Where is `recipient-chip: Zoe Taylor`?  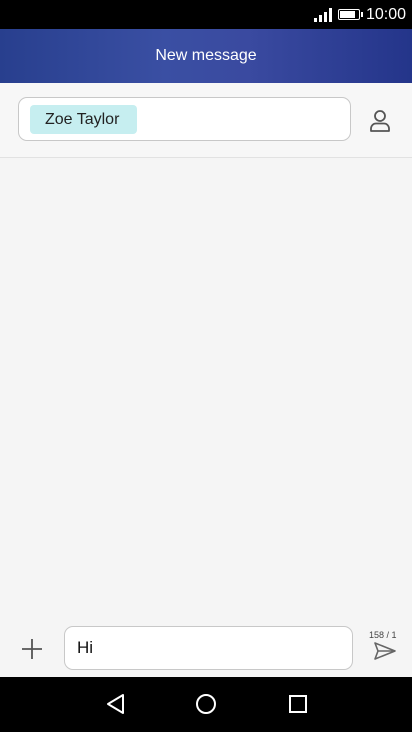
recipient-chip: Zoe Taylor is located at coordinates (84, 119).